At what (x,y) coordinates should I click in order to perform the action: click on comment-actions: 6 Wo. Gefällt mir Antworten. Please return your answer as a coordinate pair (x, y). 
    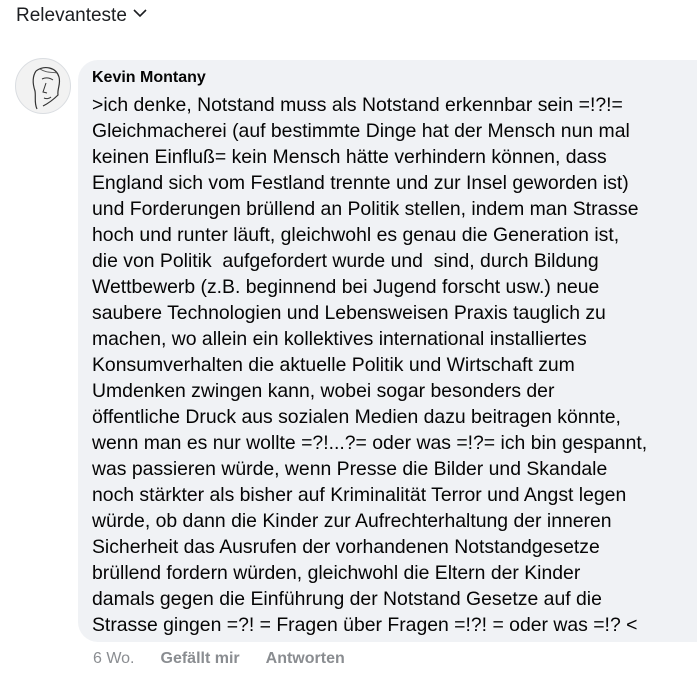
    Looking at the image, I should click on (219, 659).